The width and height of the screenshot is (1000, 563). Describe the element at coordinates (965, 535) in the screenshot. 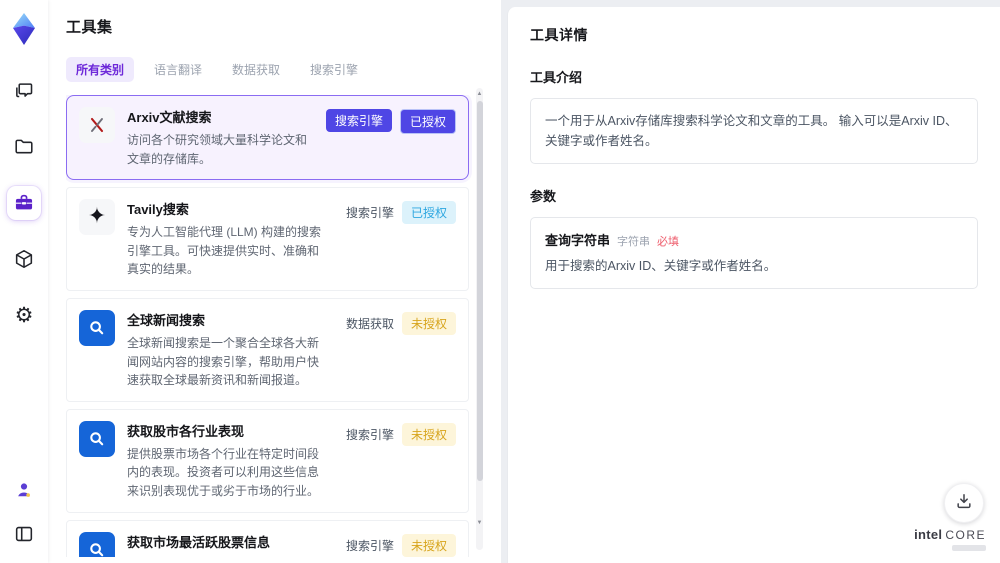

I see `core-logo-text: CORE` at that location.